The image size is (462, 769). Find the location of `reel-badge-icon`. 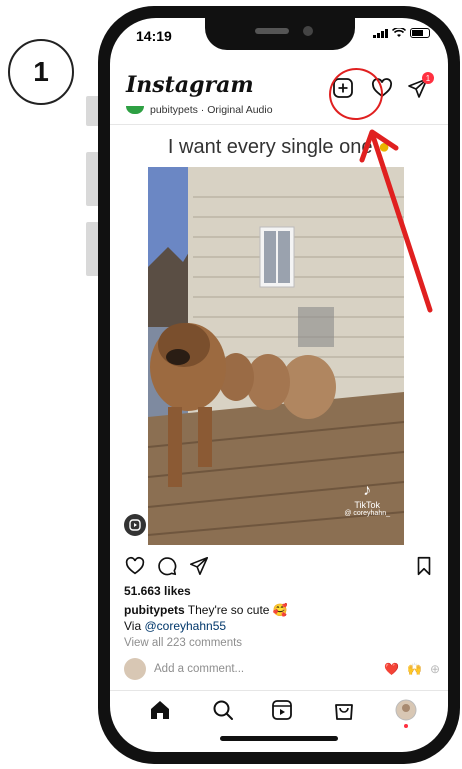

reel-badge-icon is located at coordinates (135, 525).